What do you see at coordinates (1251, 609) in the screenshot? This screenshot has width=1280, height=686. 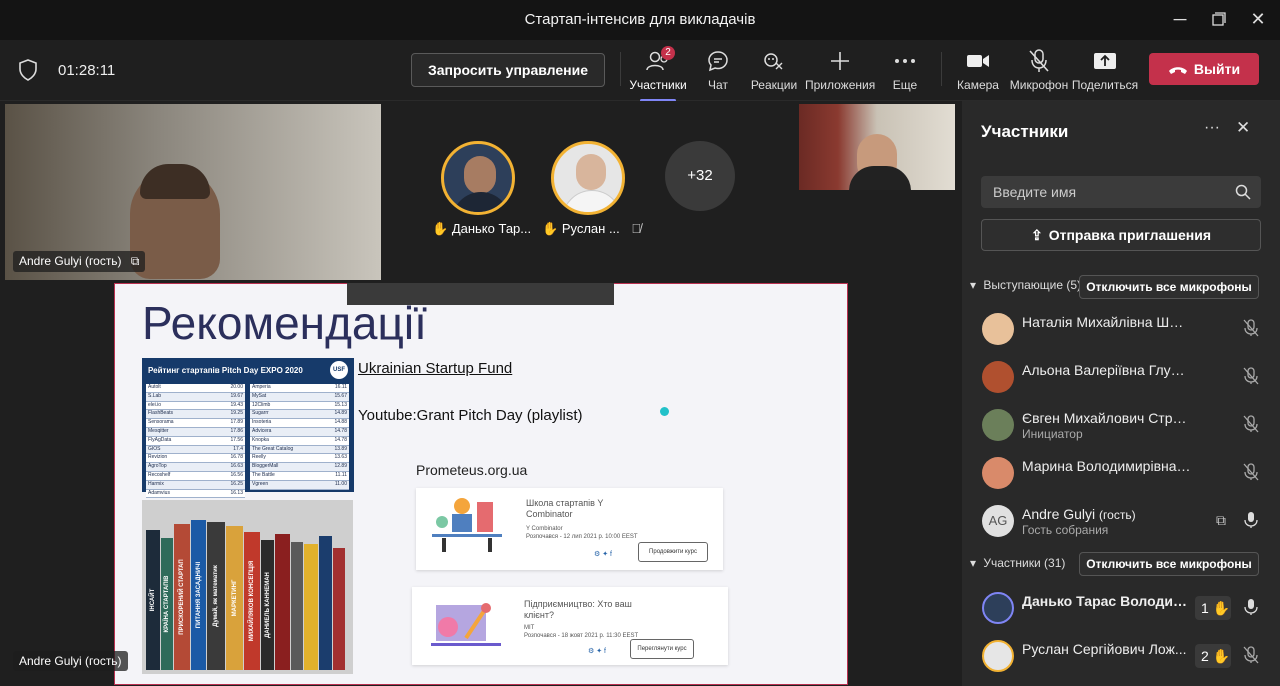 I see `mic-on-icon` at bounding box center [1251, 609].